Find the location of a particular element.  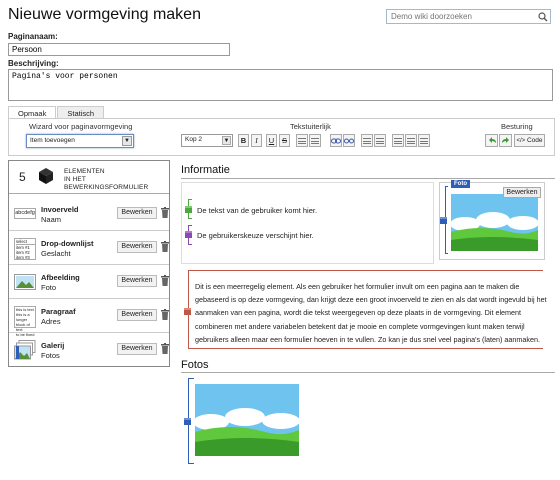

list-item-invoerveld: abcdefg Invoerveld Naam Bewerken is located at coordinates (89, 214).